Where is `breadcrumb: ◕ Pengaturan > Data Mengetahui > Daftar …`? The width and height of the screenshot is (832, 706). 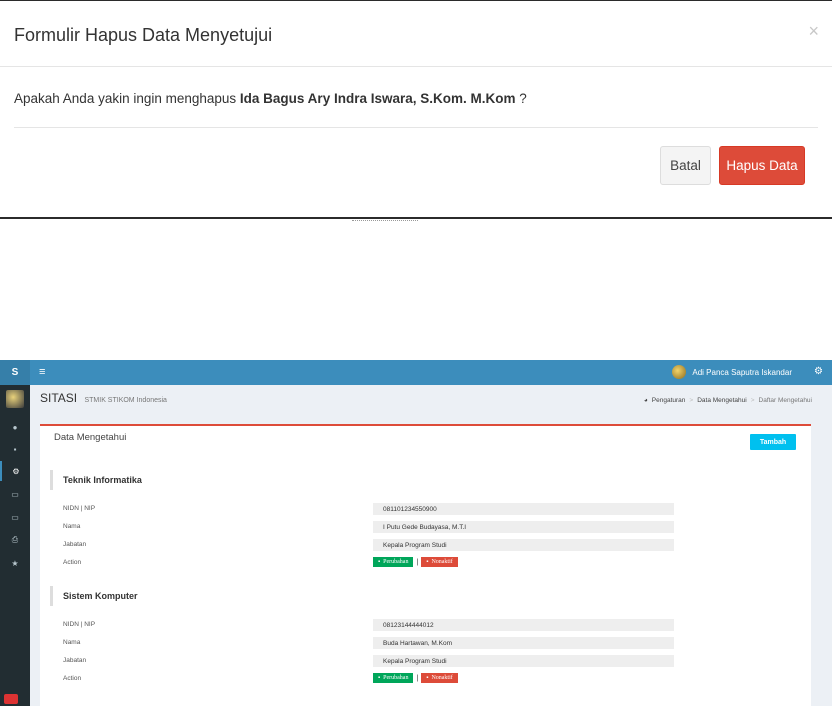 breadcrumb: ◕ Pengaturan > Data Mengetahui > Daftar … is located at coordinates (728, 400).